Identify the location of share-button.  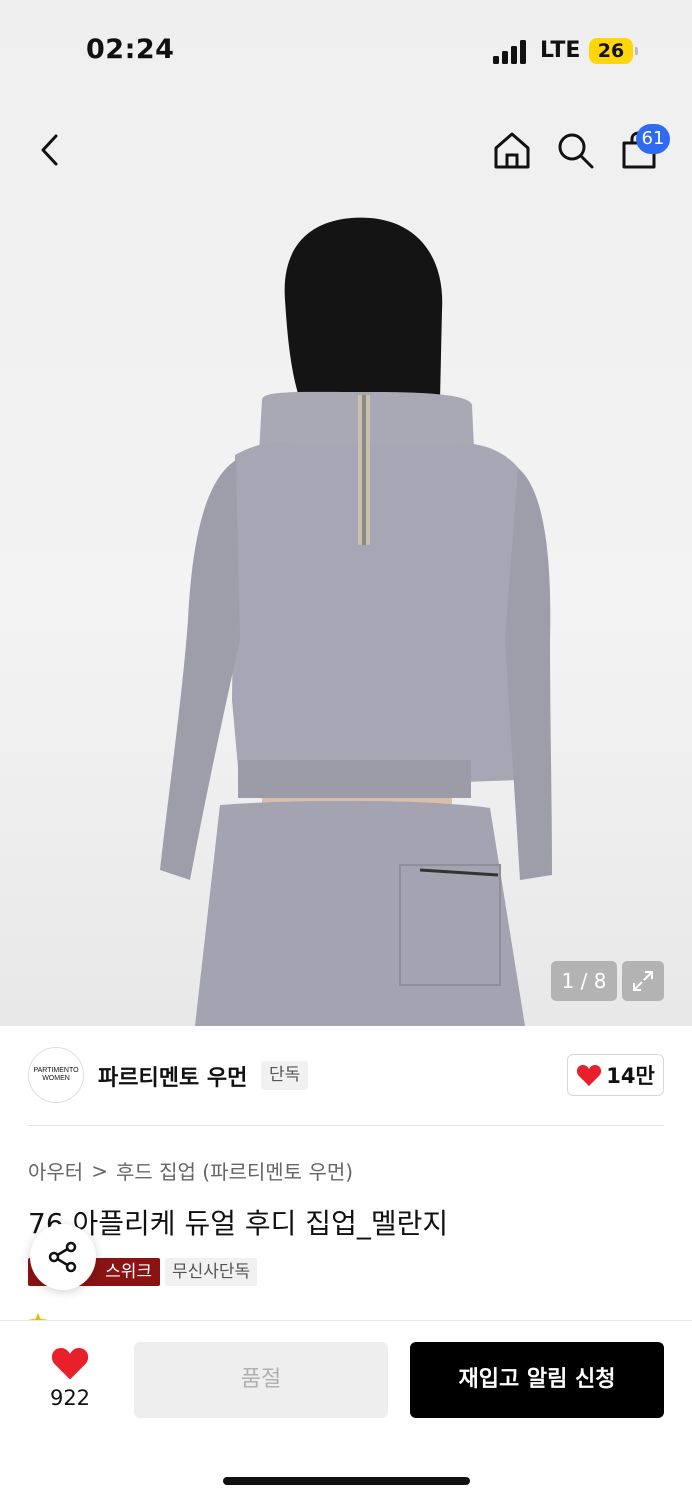
(63, 1257).